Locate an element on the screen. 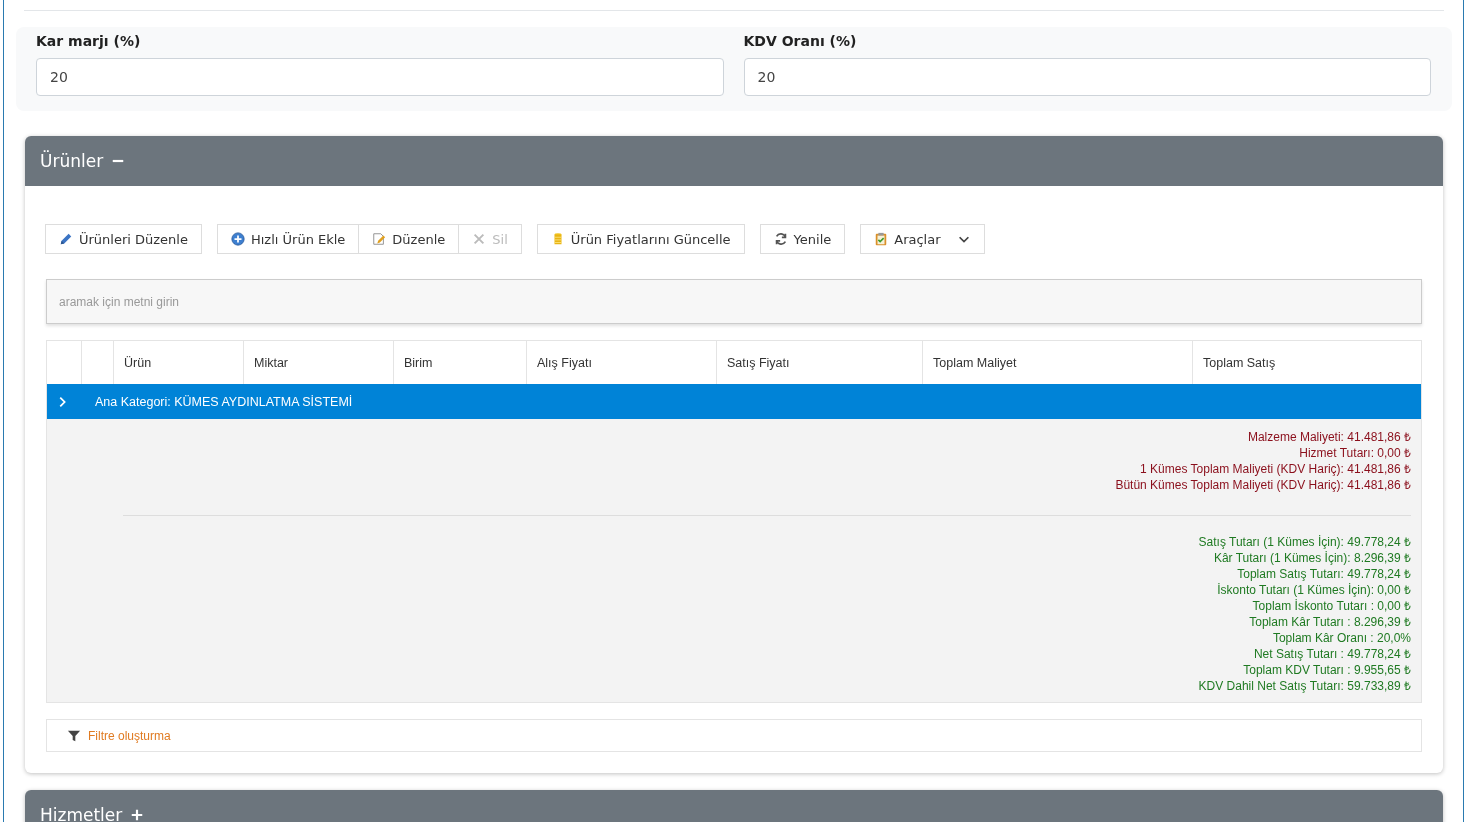 The width and height of the screenshot is (1467, 822). search-field: aramak için metni girin is located at coordinates (734, 301).